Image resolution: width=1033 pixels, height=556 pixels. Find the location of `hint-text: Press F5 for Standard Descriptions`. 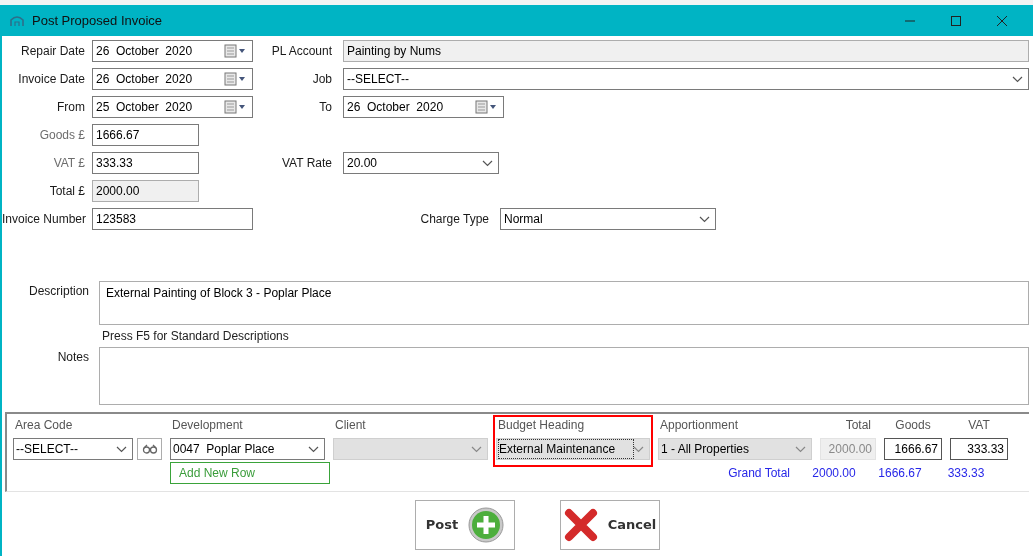

hint-text: Press F5 for Standard Descriptions is located at coordinates (195, 336).